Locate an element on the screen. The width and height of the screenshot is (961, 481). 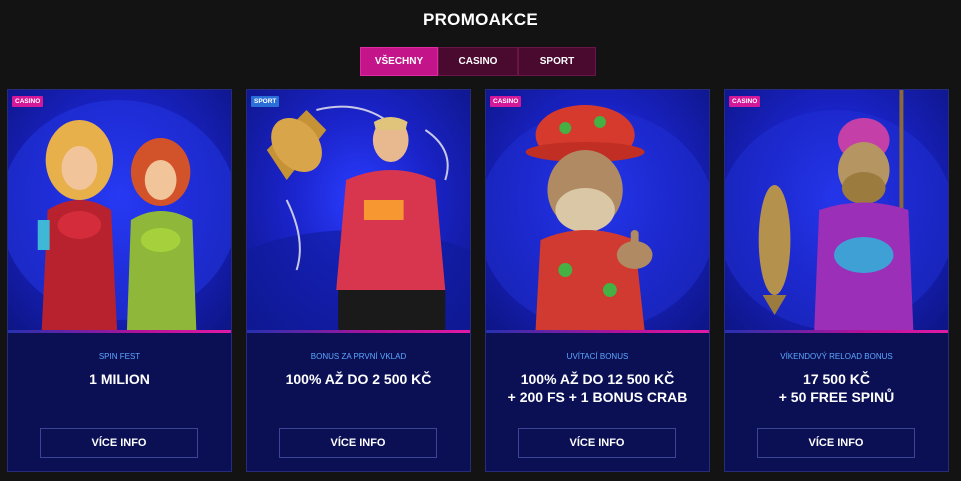
tab-casino: CASINO is located at coordinates (478, 61).